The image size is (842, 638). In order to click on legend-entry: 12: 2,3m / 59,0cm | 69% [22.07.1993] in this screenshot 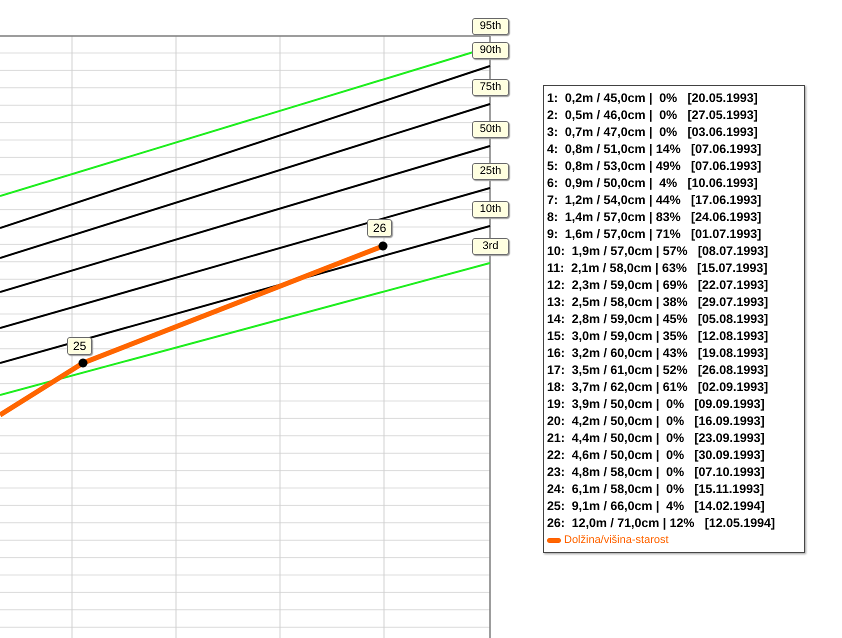, I will do `click(658, 285)`.